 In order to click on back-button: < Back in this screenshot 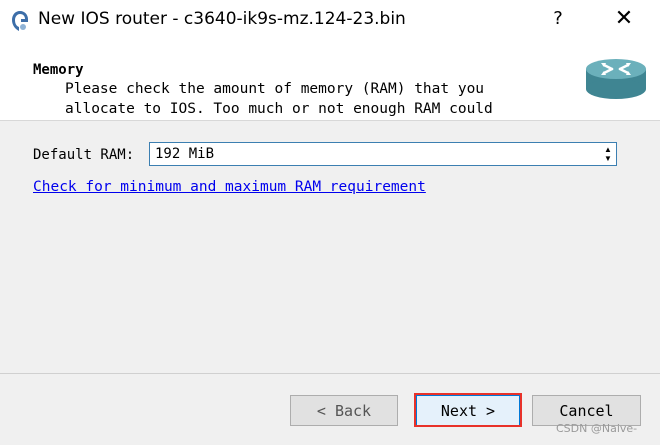, I will do `click(344, 410)`.